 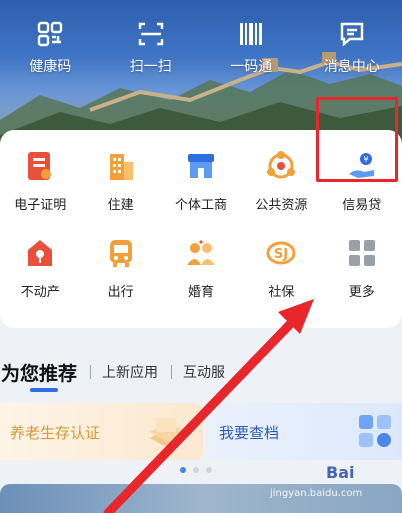 What do you see at coordinates (55, 433) in the screenshot?
I see `card-label: 养老生存认证` at bounding box center [55, 433].